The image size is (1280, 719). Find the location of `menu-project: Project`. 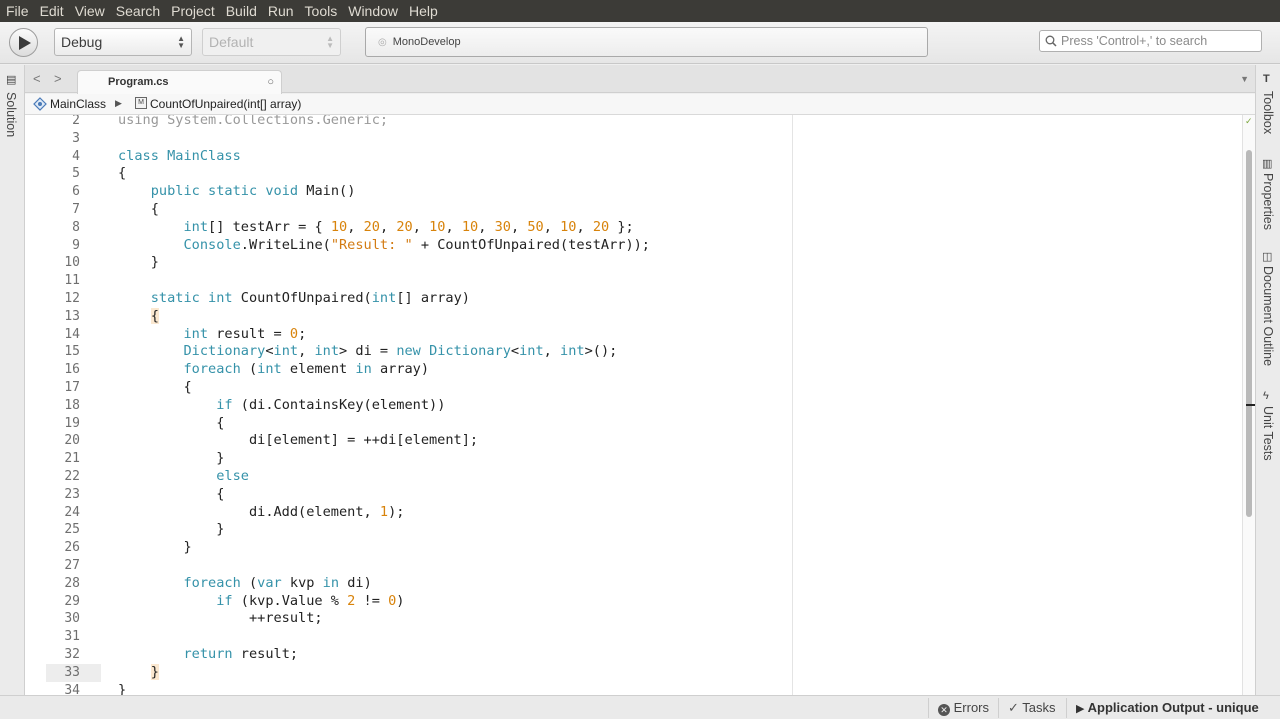

menu-project: Project is located at coordinates (193, 11).